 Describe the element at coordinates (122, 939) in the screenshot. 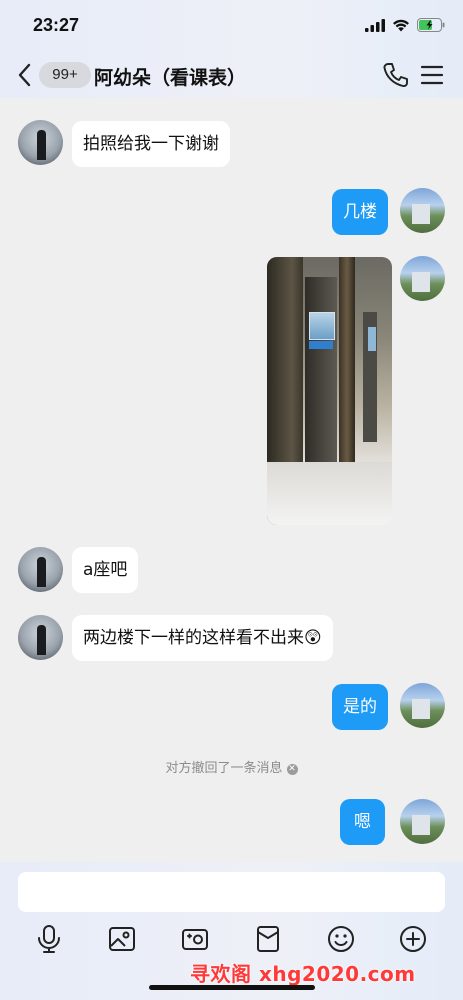

I see `image-icon` at that location.